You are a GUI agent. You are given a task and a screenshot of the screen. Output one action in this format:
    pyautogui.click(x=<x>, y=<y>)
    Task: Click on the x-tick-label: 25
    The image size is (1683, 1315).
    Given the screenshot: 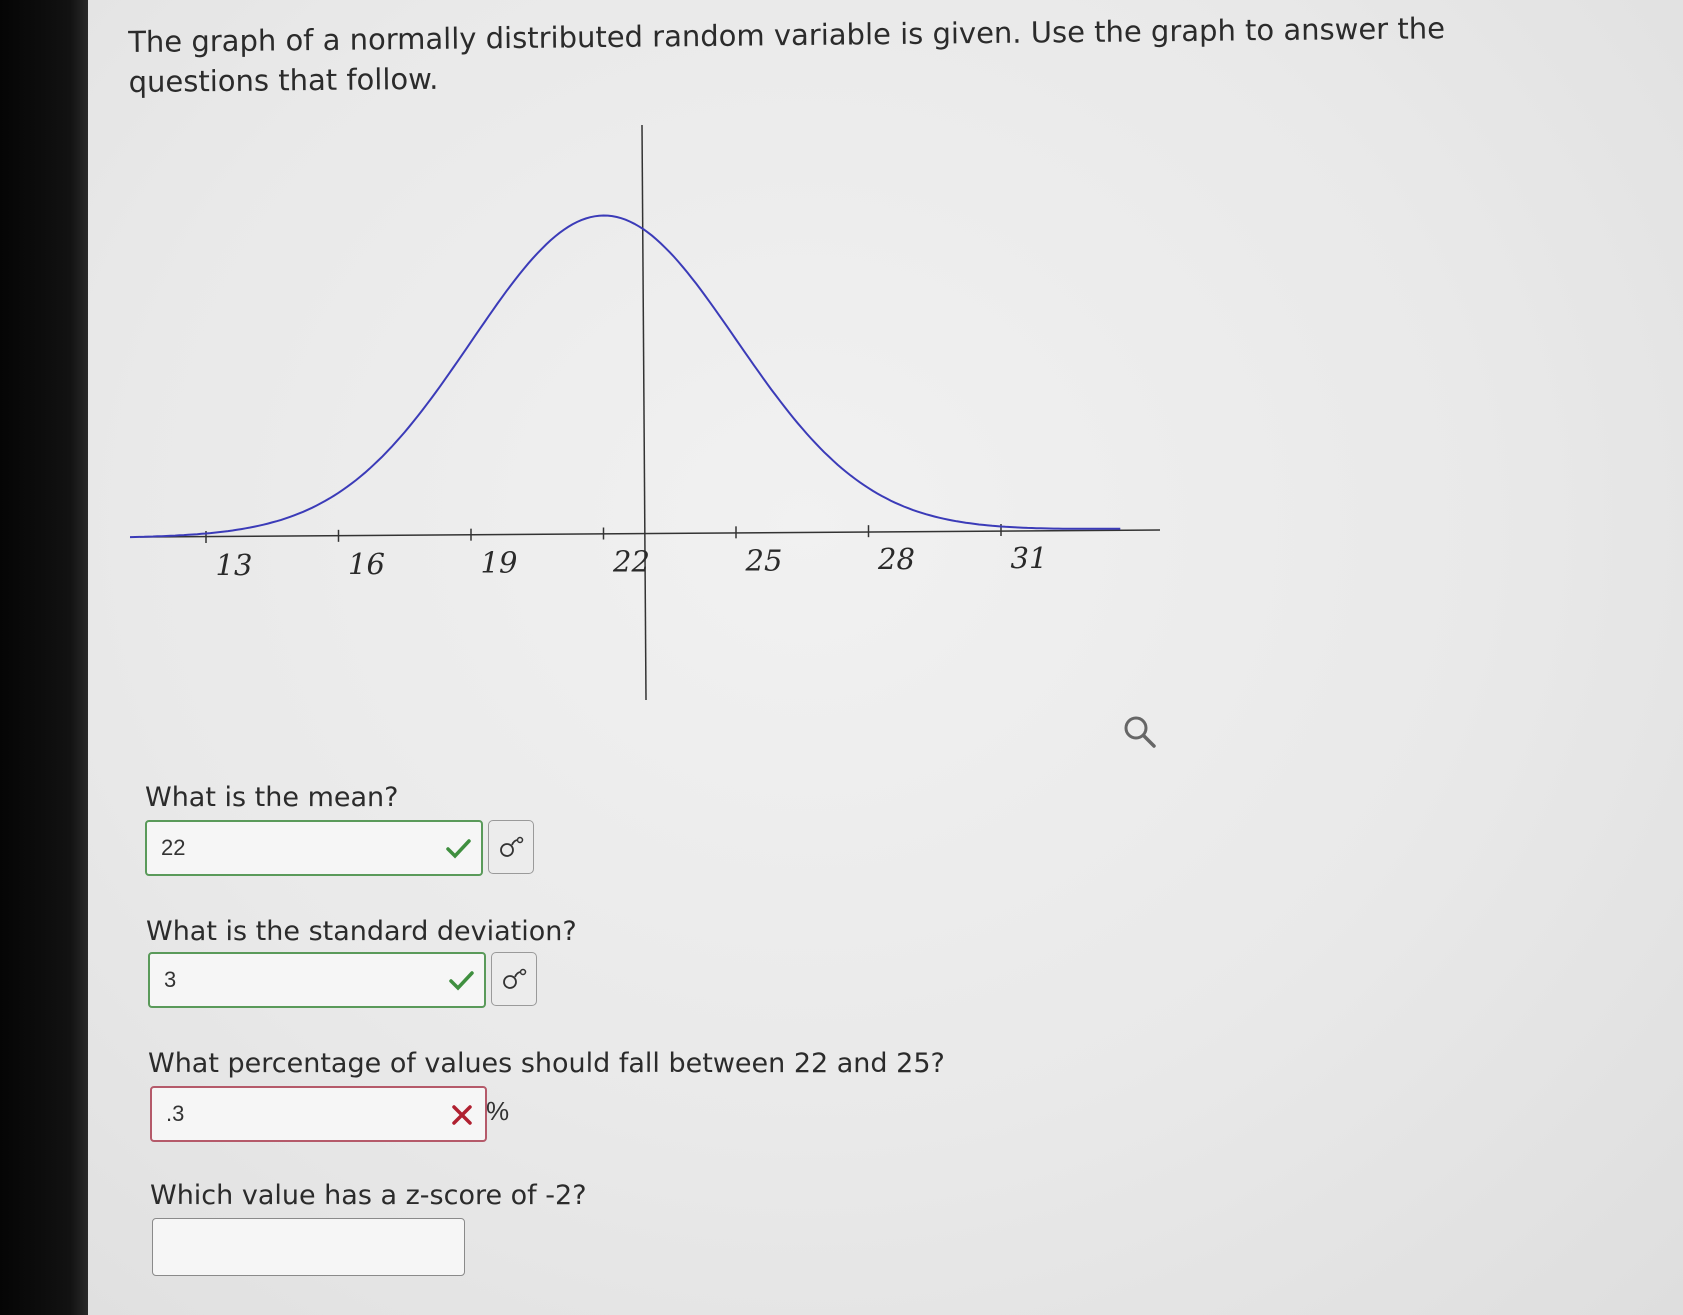 What is the action you would take?
    pyautogui.click(x=764, y=560)
    